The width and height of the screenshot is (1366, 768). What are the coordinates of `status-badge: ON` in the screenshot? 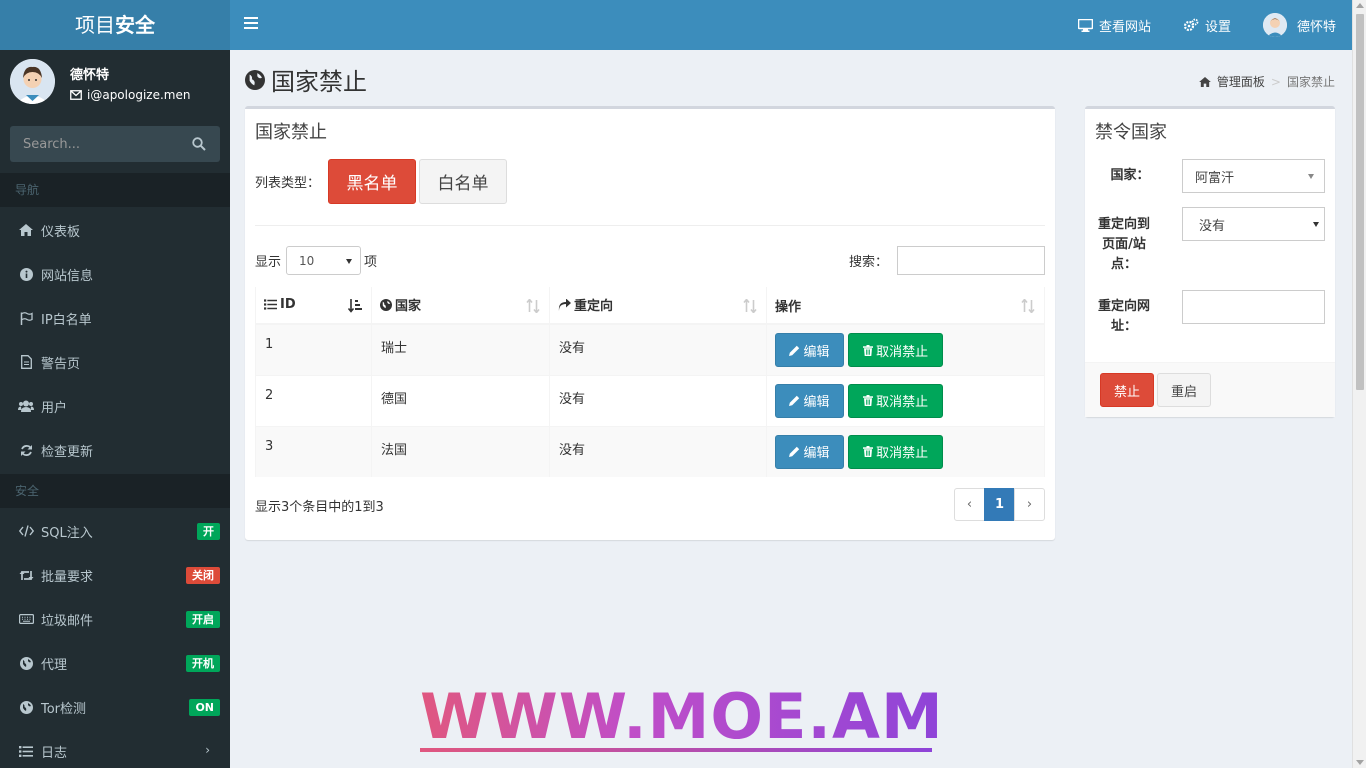 It's located at (204, 707).